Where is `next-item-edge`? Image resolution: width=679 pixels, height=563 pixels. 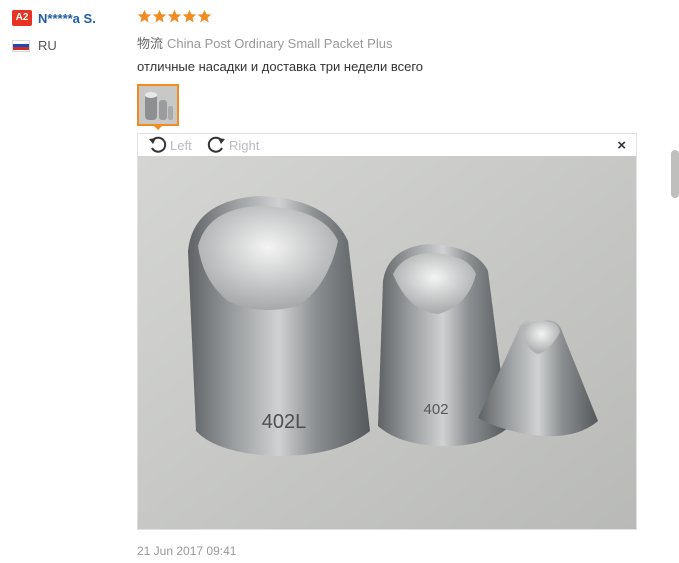 next-item-edge is located at coordinates (673, 174).